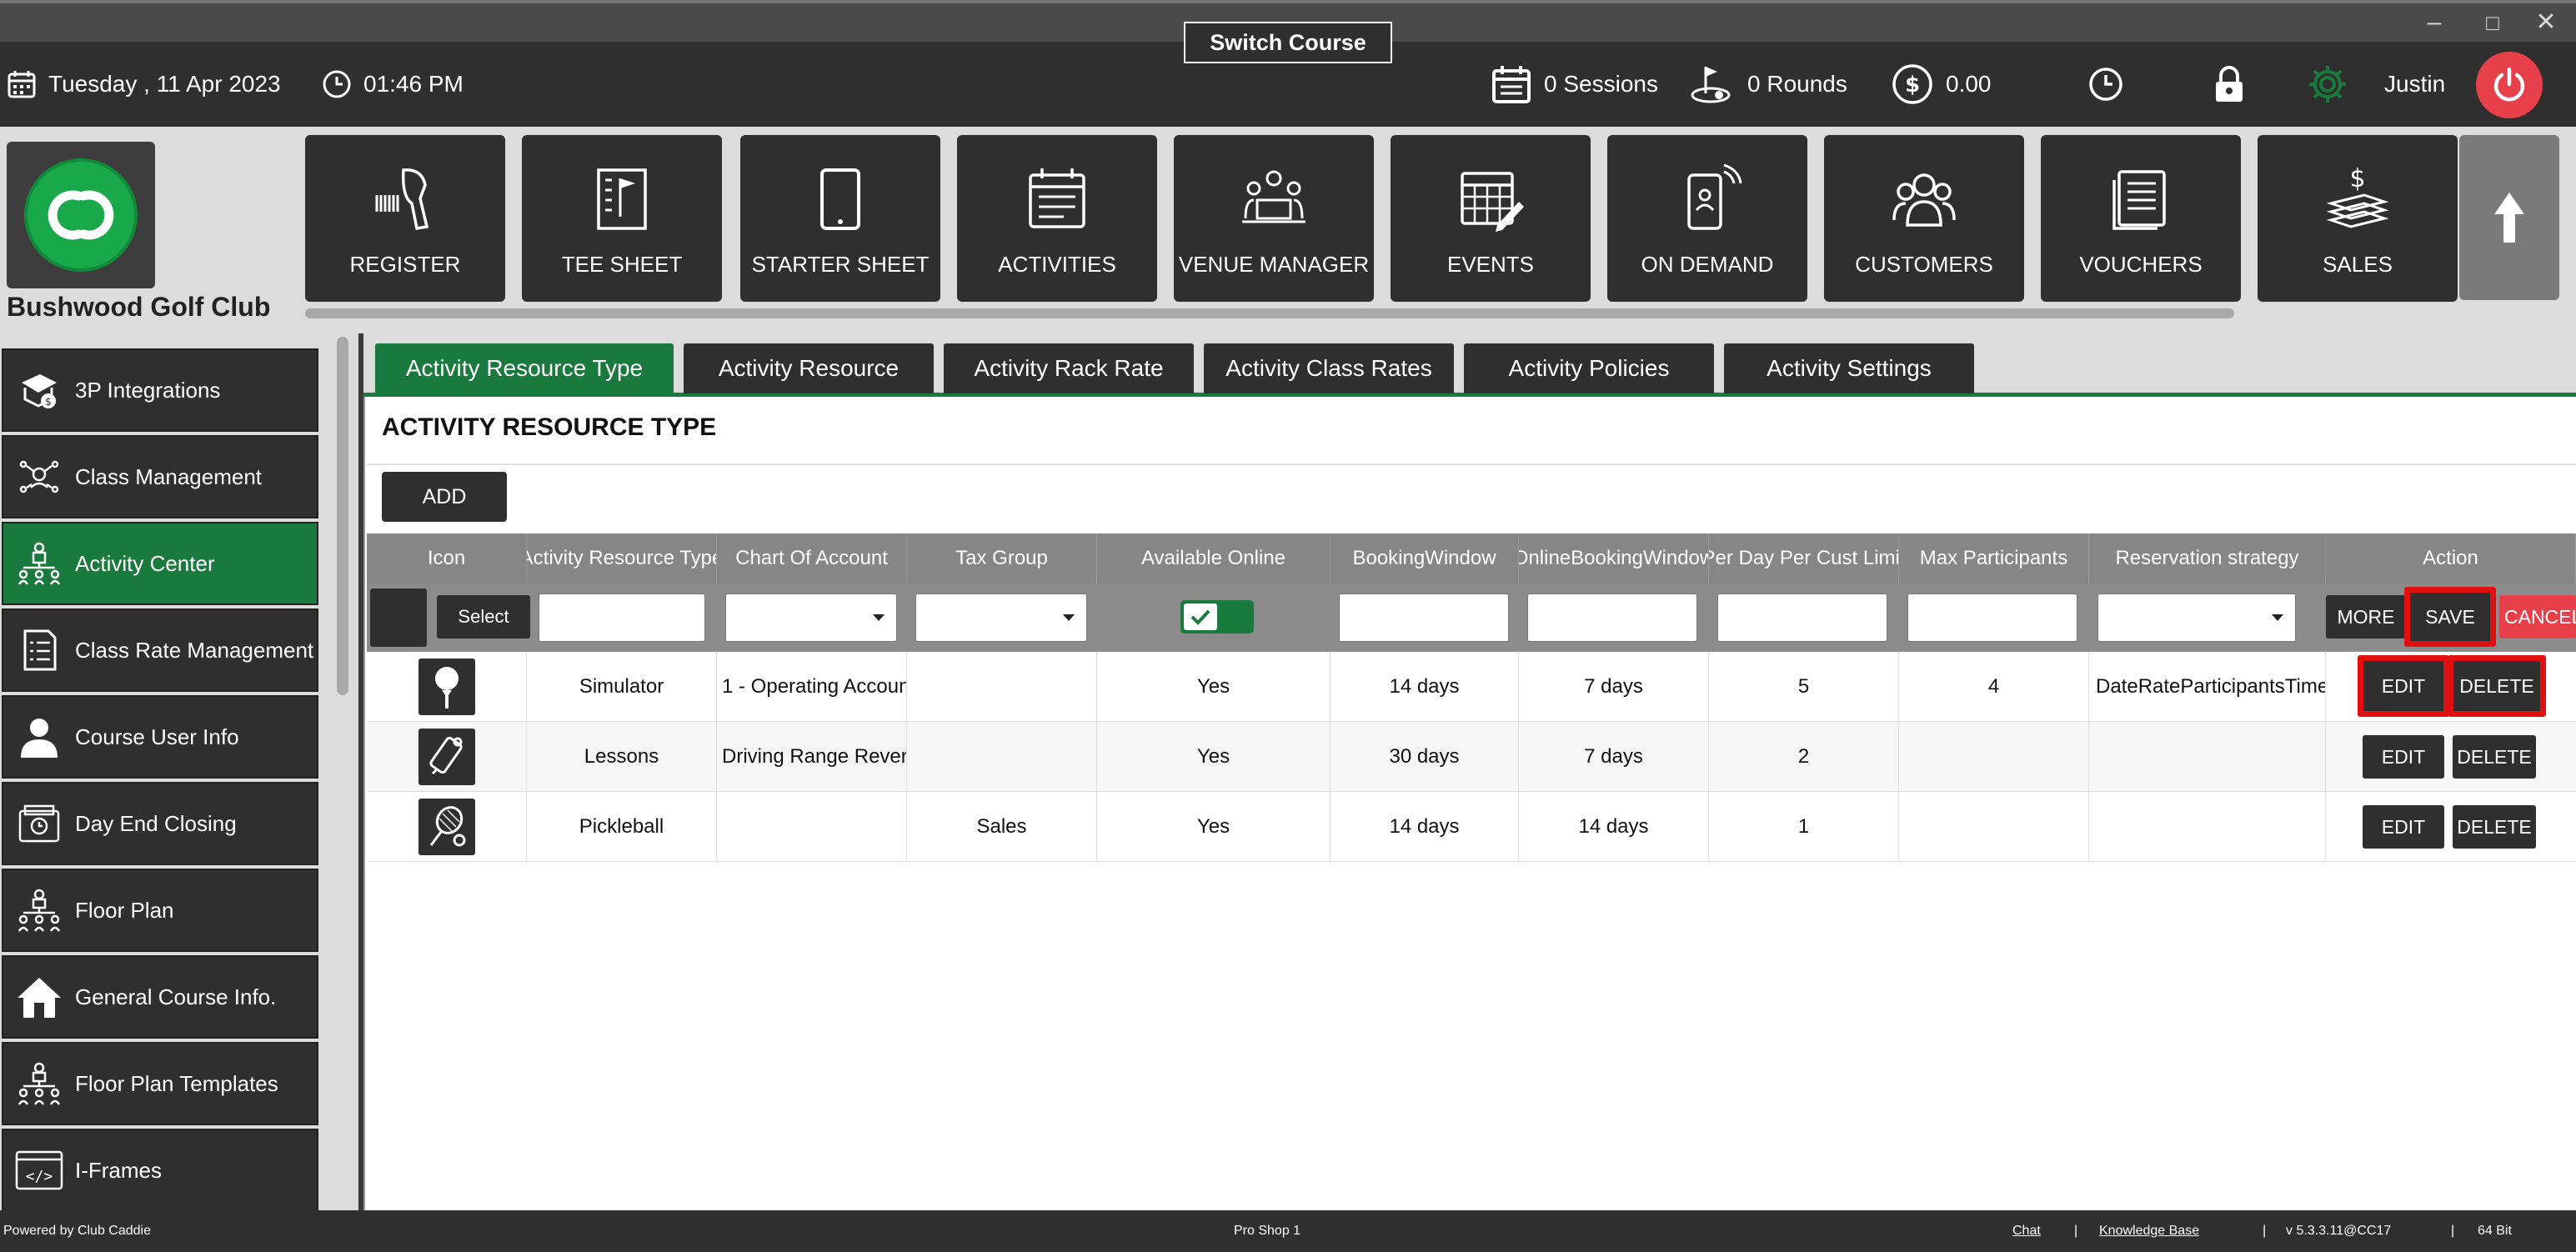 The width and height of the screenshot is (2576, 1252). What do you see at coordinates (2141, 198) in the screenshot?
I see `vouchers-icon` at bounding box center [2141, 198].